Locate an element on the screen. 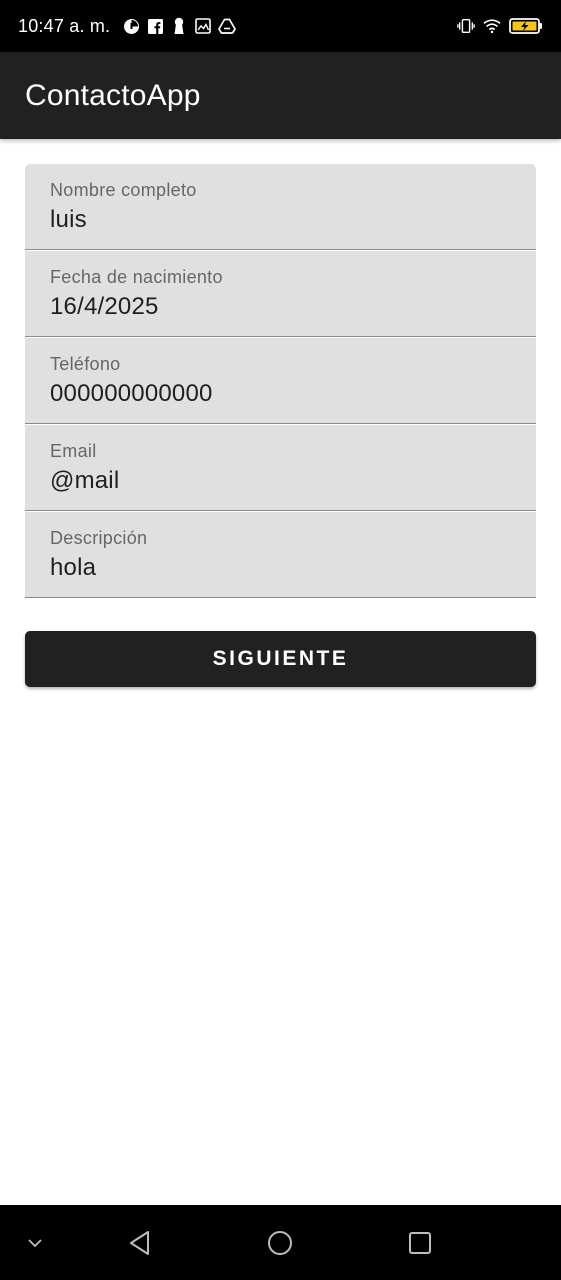 This screenshot has height=1280, width=561. email-input: @mail is located at coordinates (84, 481).